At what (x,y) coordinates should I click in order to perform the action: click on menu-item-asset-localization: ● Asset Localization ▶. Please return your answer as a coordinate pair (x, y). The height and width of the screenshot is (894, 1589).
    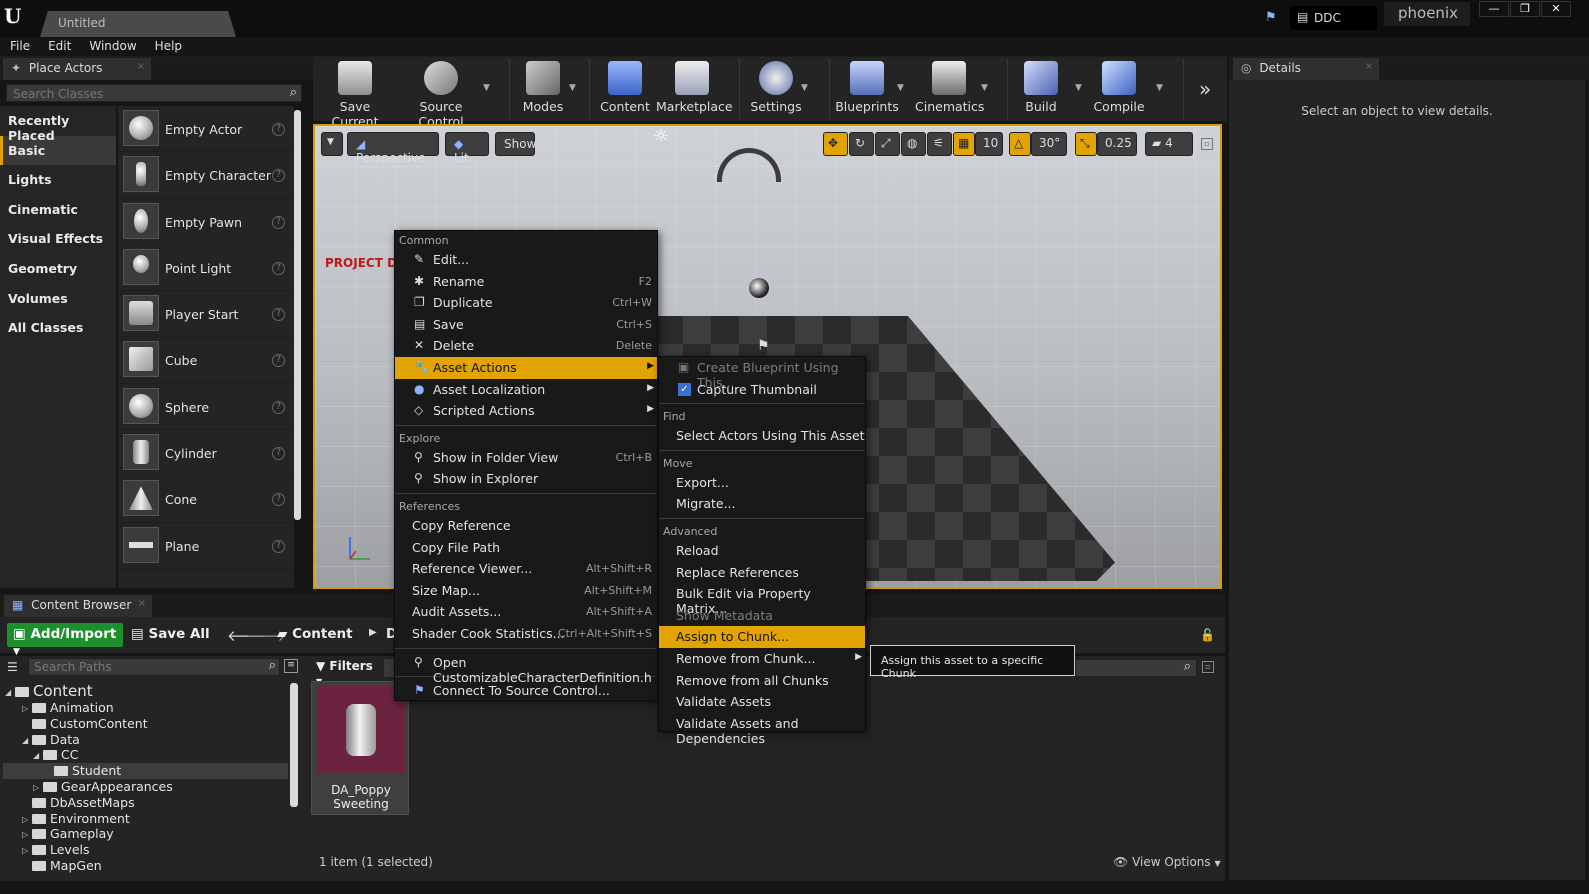
    Looking at the image, I should click on (526, 390).